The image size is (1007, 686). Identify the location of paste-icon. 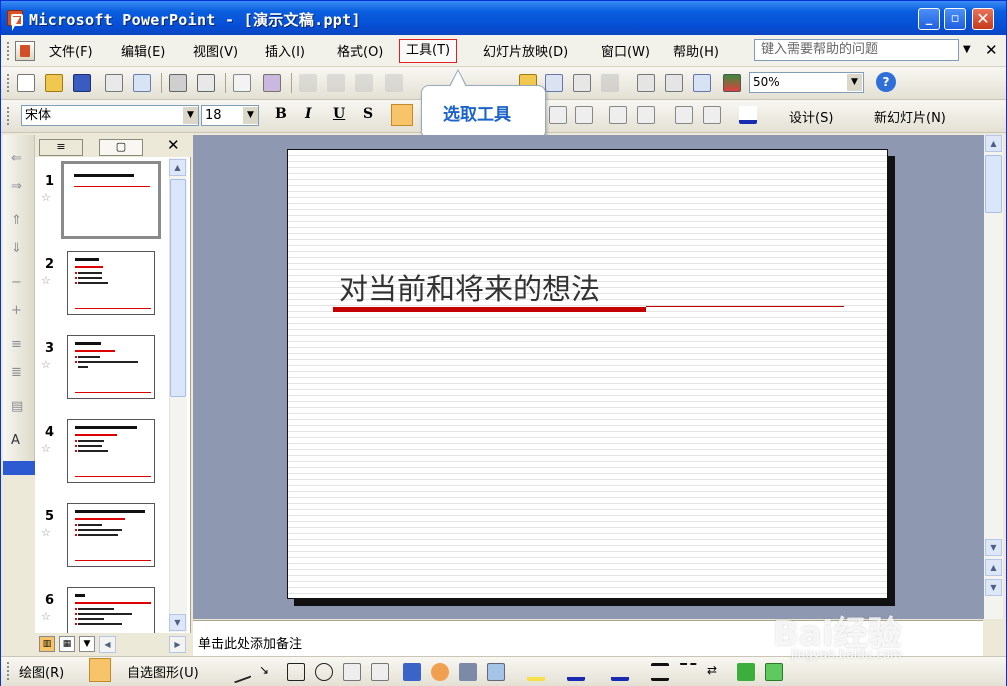
(364, 83).